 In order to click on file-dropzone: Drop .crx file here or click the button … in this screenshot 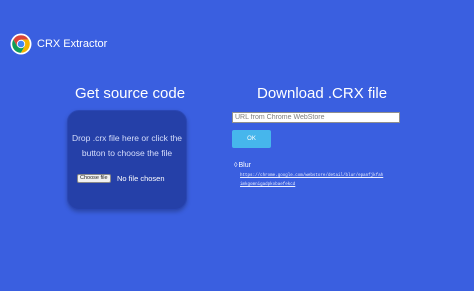, I will do `click(127, 160)`.